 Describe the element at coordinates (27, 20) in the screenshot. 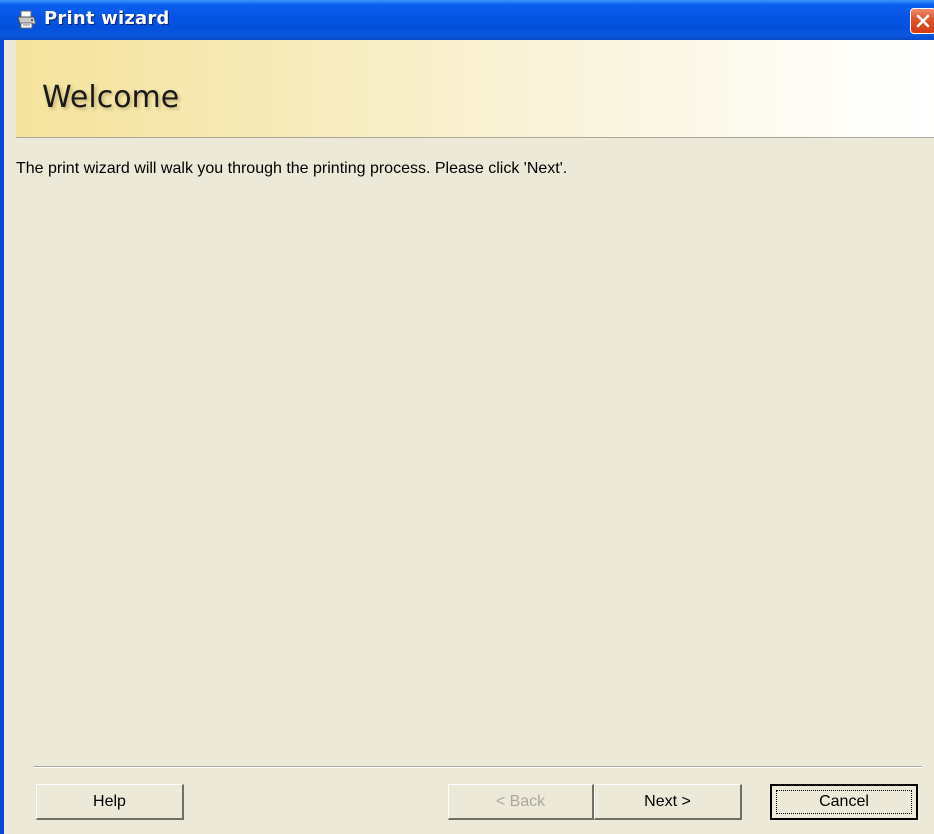

I see `printer-icon` at that location.